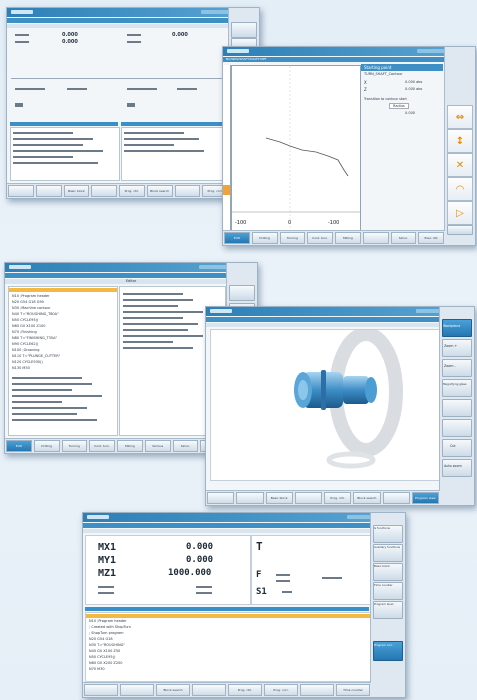 The width and height of the screenshot is (477, 700). What do you see at coordinates (64, 124) in the screenshot?
I see `screen1-program-header` at bounding box center [64, 124].